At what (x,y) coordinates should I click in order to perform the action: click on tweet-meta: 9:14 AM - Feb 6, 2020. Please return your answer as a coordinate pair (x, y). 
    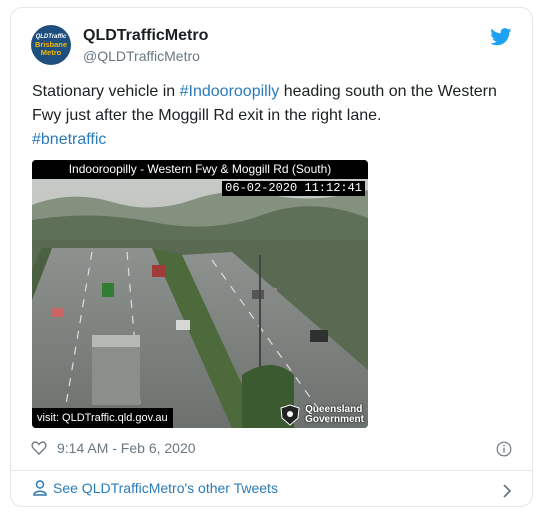
    Looking at the image, I should click on (113, 448).